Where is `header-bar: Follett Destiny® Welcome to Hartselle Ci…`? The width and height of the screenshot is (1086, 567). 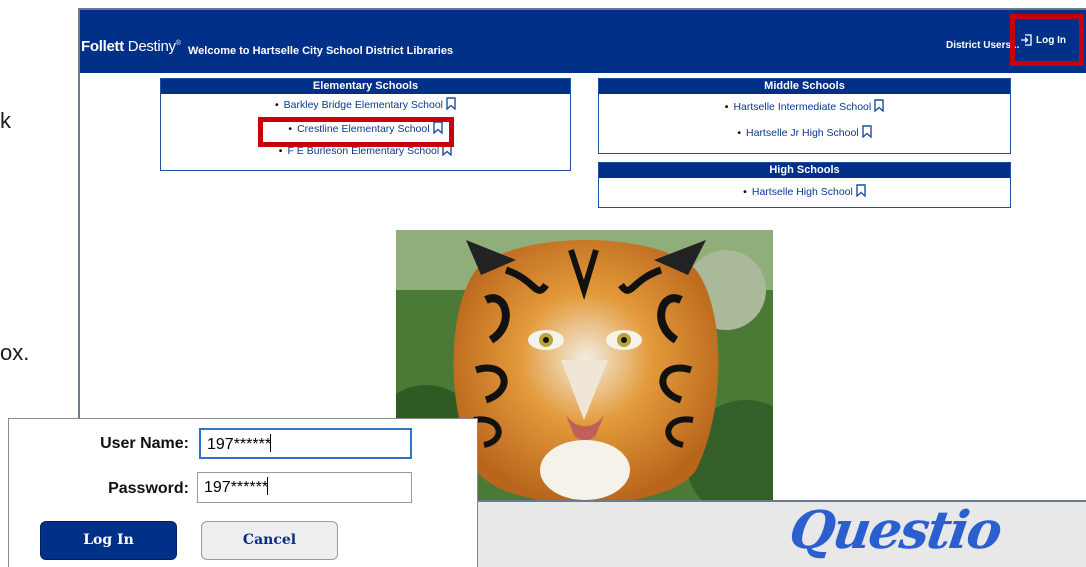
header-bar: Follett Destiny® Welcome to Hartselle Ci… is located at coordinates (583, 41).